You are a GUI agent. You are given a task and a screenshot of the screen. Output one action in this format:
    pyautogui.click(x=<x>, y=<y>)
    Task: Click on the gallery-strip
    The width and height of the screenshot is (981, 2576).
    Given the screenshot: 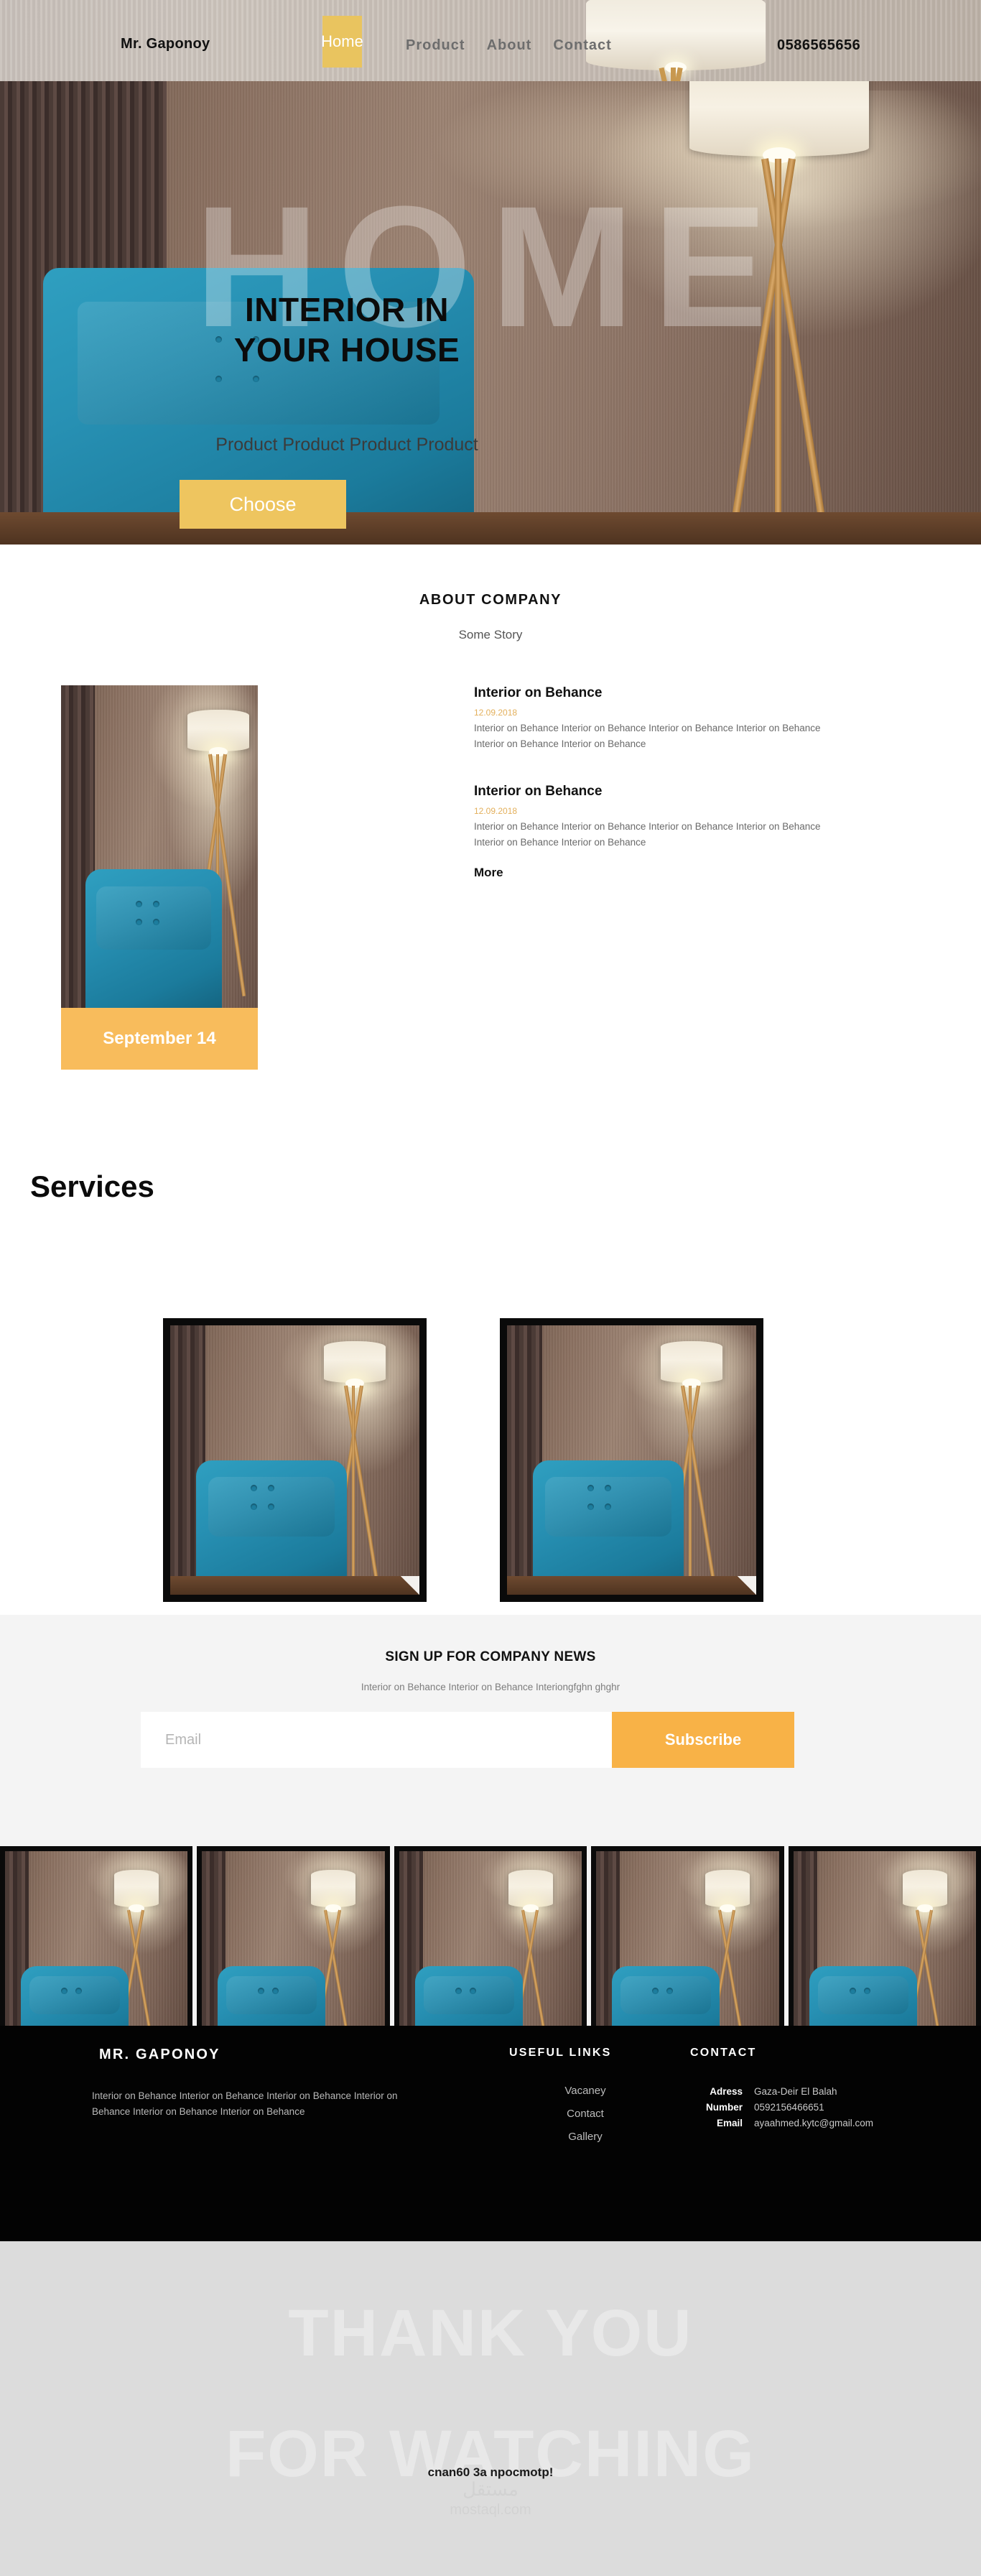 What is the action you would take?
    pyautogui.click(x=490, y=1936)
    